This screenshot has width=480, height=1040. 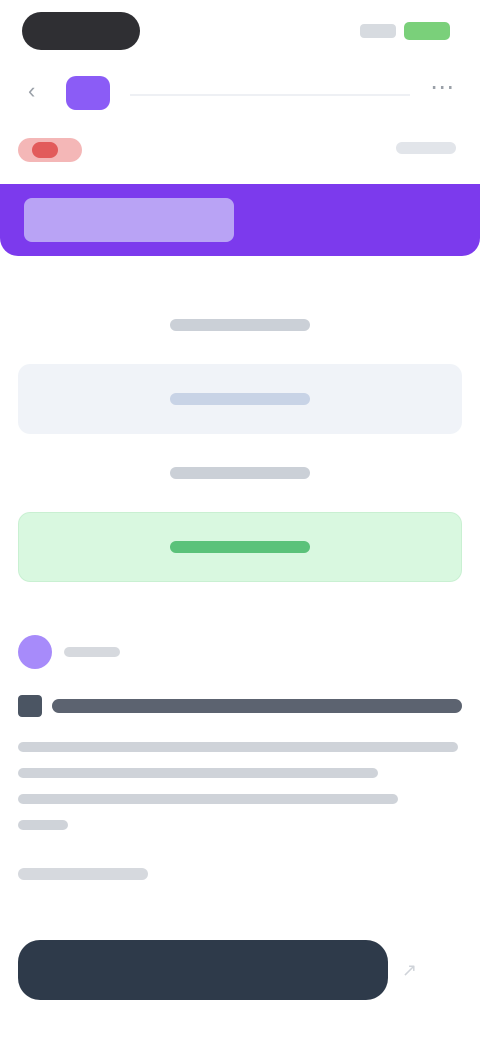 What do you see at coordinates (92, 652) in the screenshot?
I see `author-name` at bounding box center [92, 652].